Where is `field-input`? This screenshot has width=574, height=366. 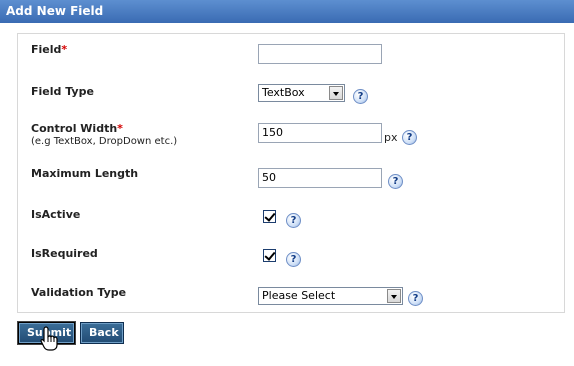 field-input is located at coordinates (320, 54).